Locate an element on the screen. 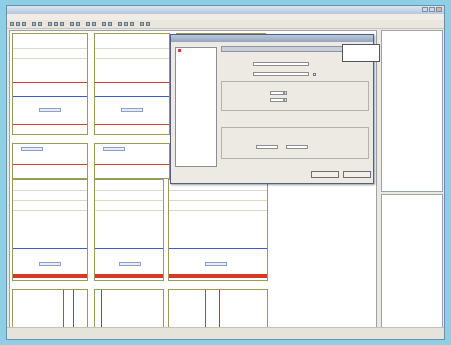 The image size is (451, 345). list-item-icon is located at coordinates (179, 50).